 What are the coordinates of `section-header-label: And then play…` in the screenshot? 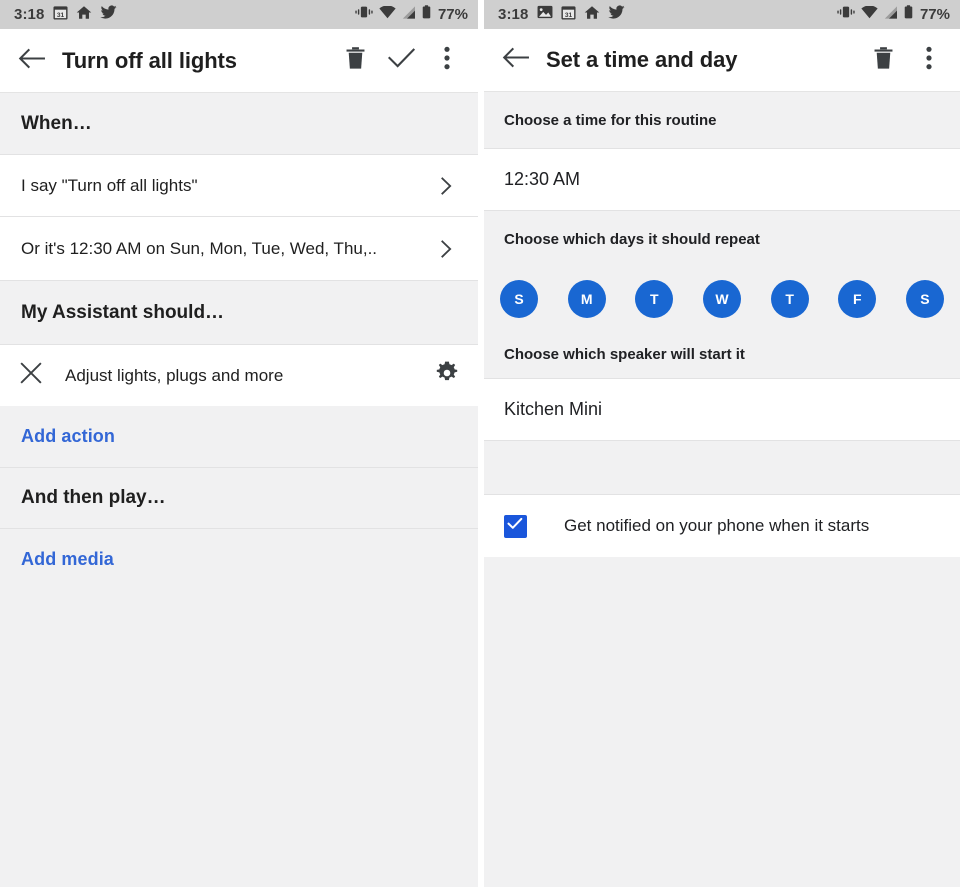 It's located at (93, 497).